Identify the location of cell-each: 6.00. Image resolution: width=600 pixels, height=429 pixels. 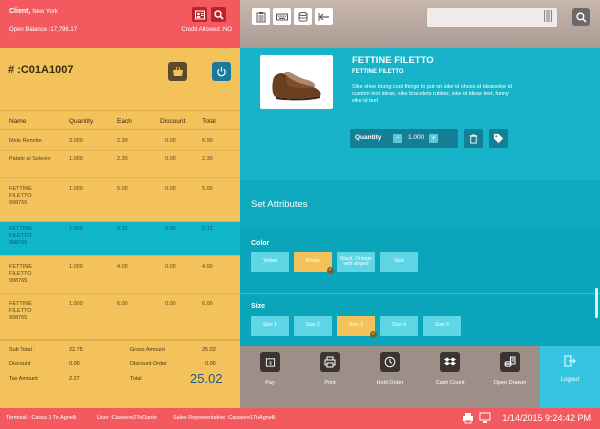
(122, 304).